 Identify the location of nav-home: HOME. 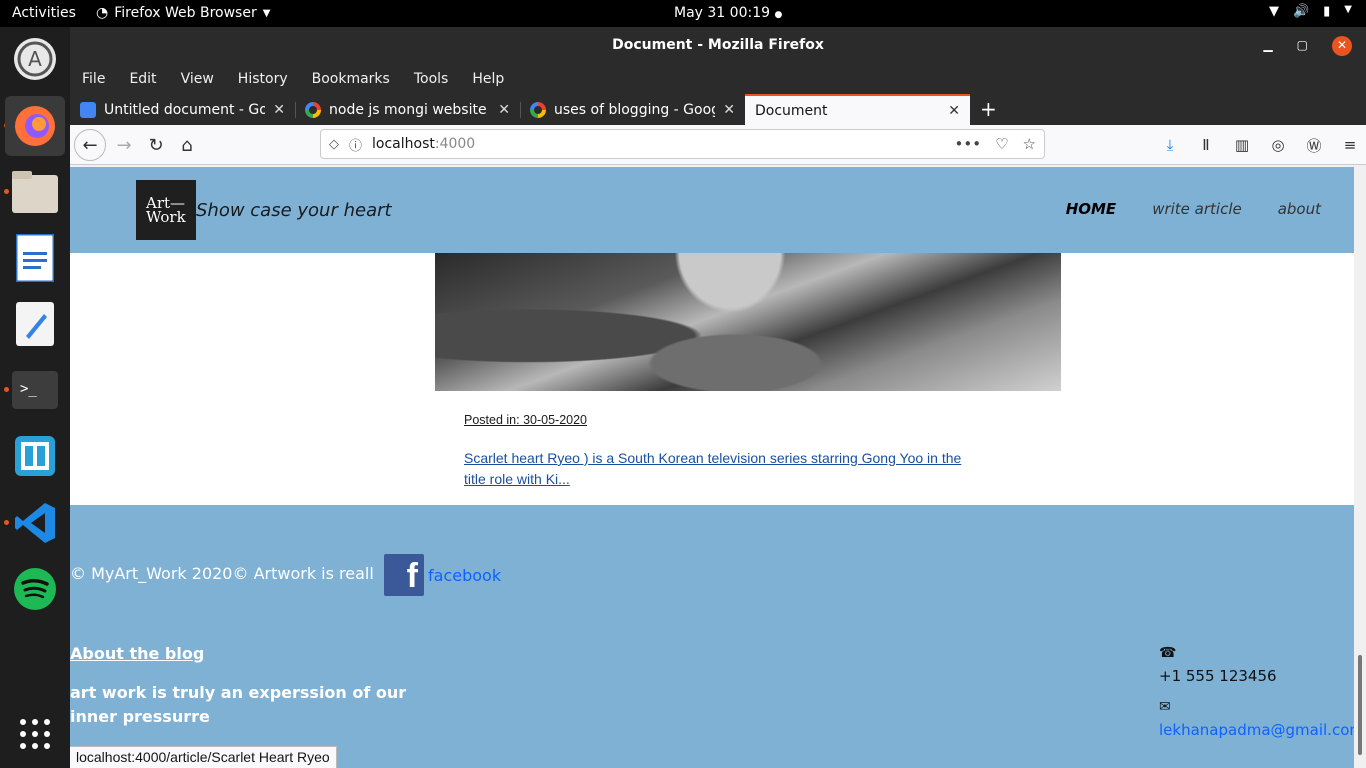
(1091, 209).